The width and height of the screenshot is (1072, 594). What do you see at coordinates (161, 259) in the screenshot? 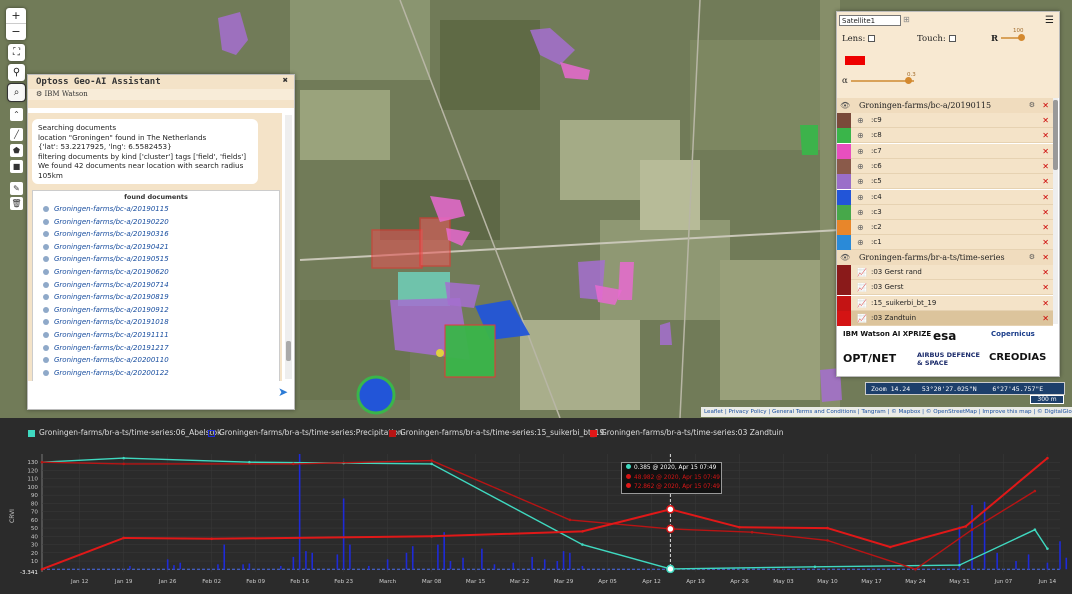
I see `document-link: Groningen-farms/bc-a/20190515` at bounding box center [161, 259].